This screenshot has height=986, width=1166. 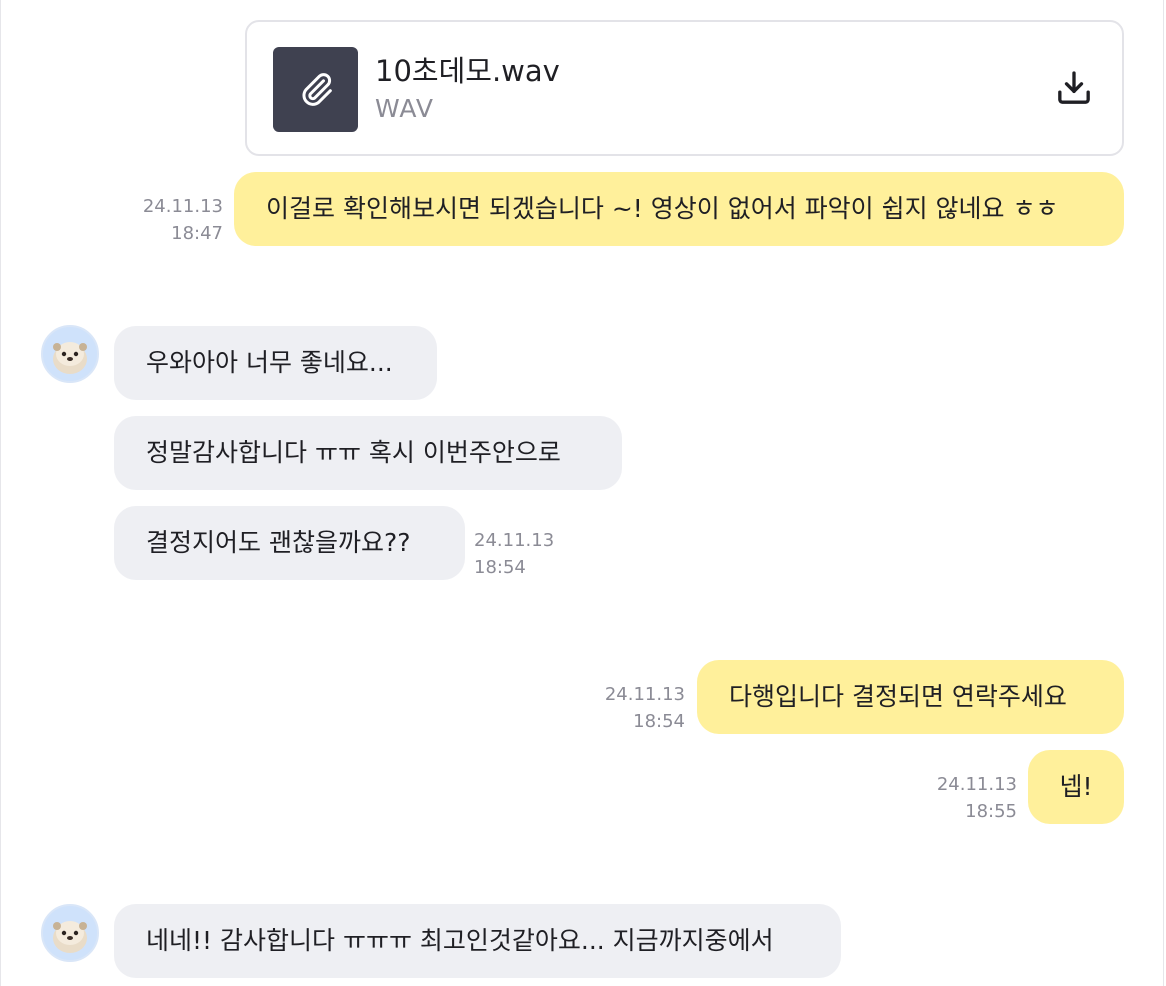 I want to click on message-bubble-incoming: 네네!! 감사합니다 ㅠㅠㅠ 최고인것같아요... 지금까지중에서, so click(x=477, y=941).